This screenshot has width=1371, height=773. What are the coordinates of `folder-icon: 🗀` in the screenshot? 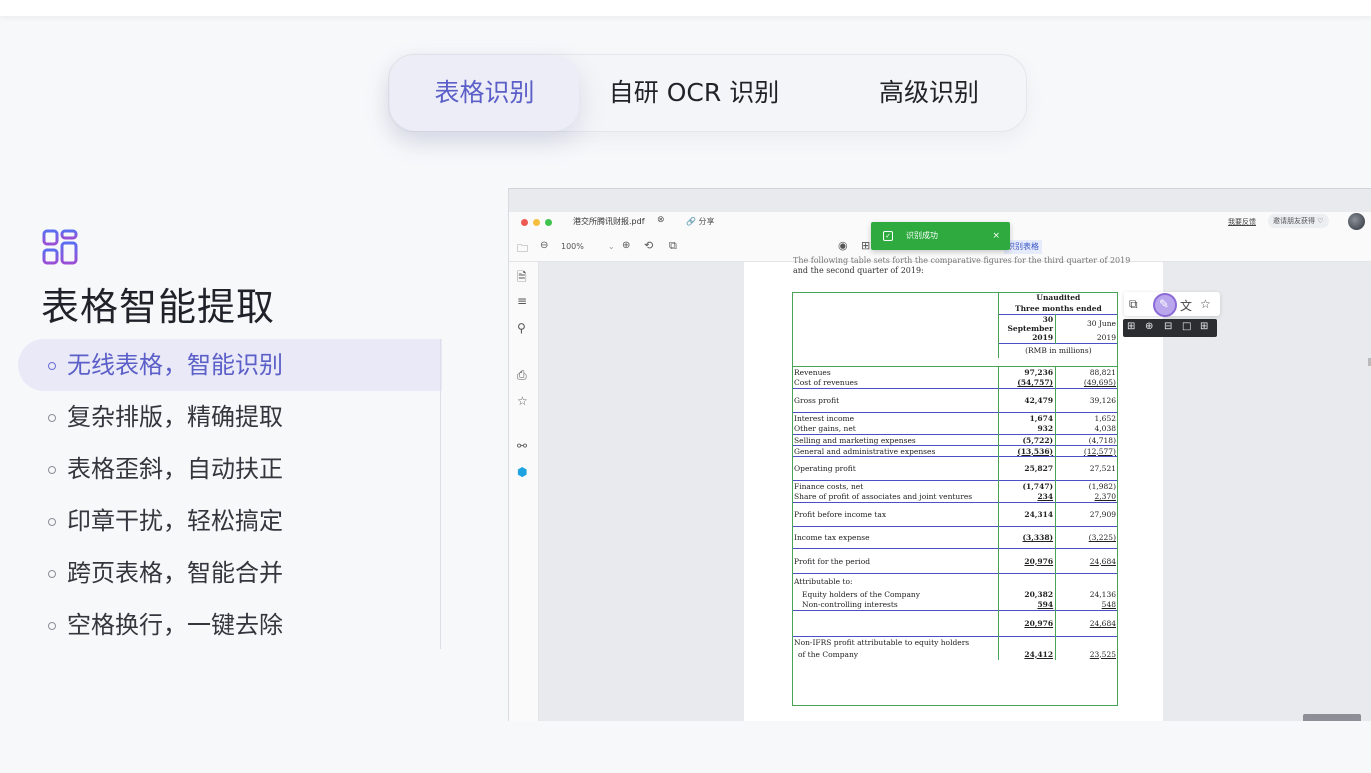 It's located at (522, 249).